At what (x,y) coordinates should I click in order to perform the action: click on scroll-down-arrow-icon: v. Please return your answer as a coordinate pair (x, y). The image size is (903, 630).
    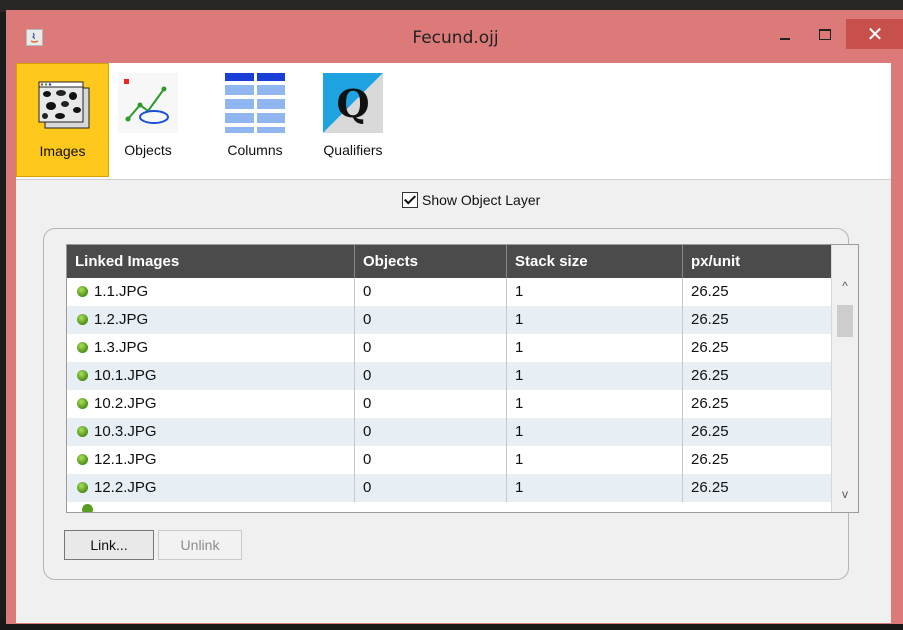
    Looking at the image, I should click on (845, 494).